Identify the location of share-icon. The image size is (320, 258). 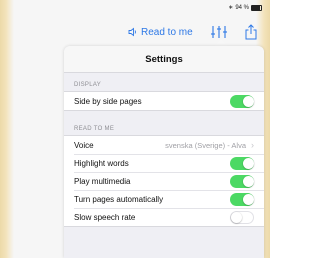
(251, 32).